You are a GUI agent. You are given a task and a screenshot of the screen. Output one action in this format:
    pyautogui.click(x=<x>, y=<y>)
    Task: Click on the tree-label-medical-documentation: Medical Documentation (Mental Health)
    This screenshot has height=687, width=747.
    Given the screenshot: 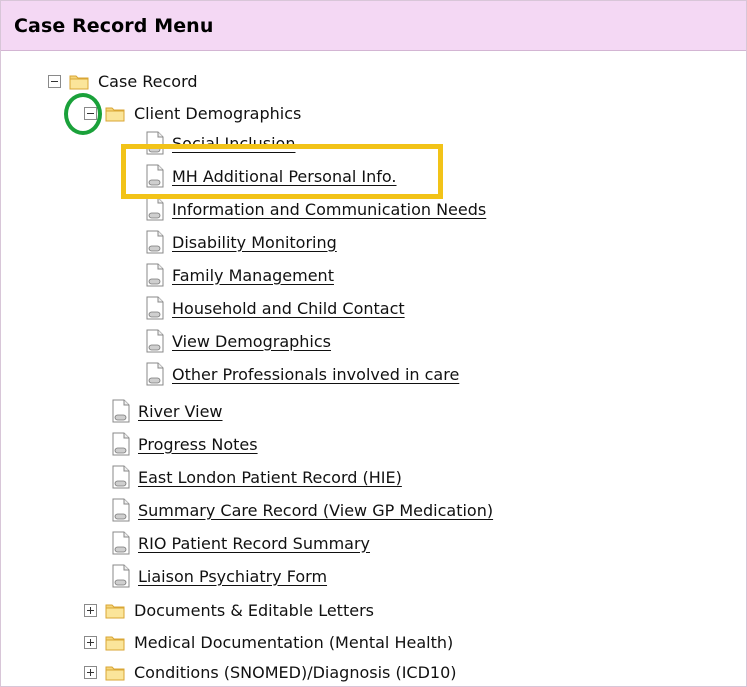 What is the action you would take?
    pyautogui.click(x=294, y=642)
    